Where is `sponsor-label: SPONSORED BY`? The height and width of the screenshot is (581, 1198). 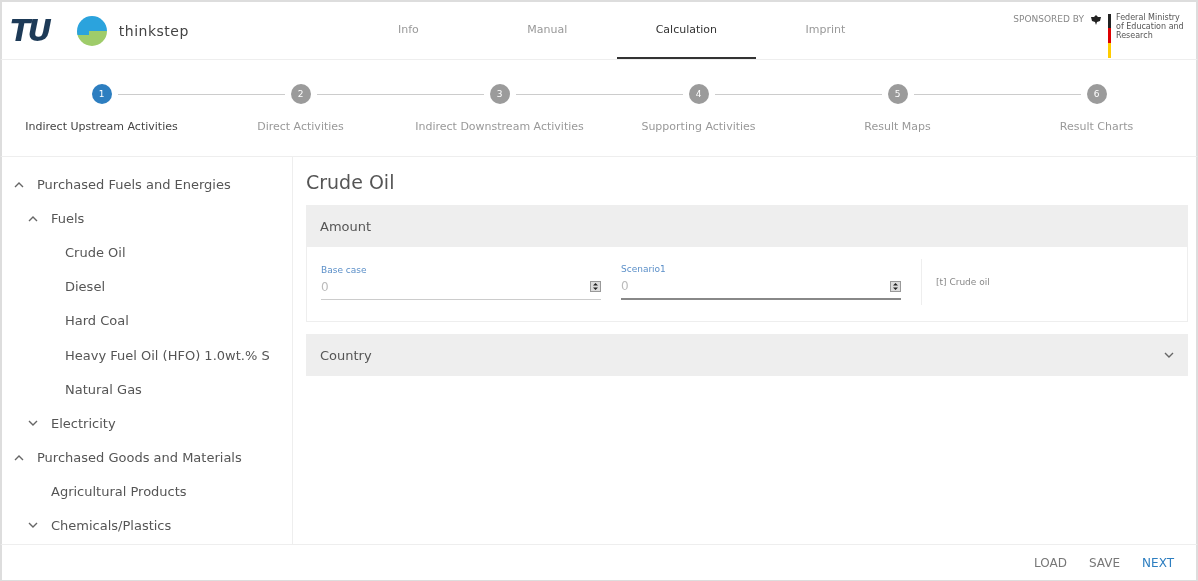
sponsor-label: SPONSORED BY is located at coordinates (1048, 19).